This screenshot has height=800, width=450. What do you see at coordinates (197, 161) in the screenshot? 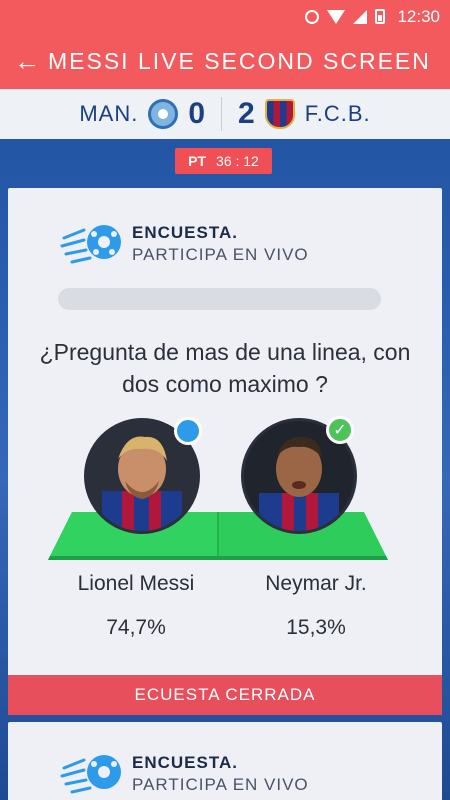
I see `match-period: PT` at bounding box center [197, 161].